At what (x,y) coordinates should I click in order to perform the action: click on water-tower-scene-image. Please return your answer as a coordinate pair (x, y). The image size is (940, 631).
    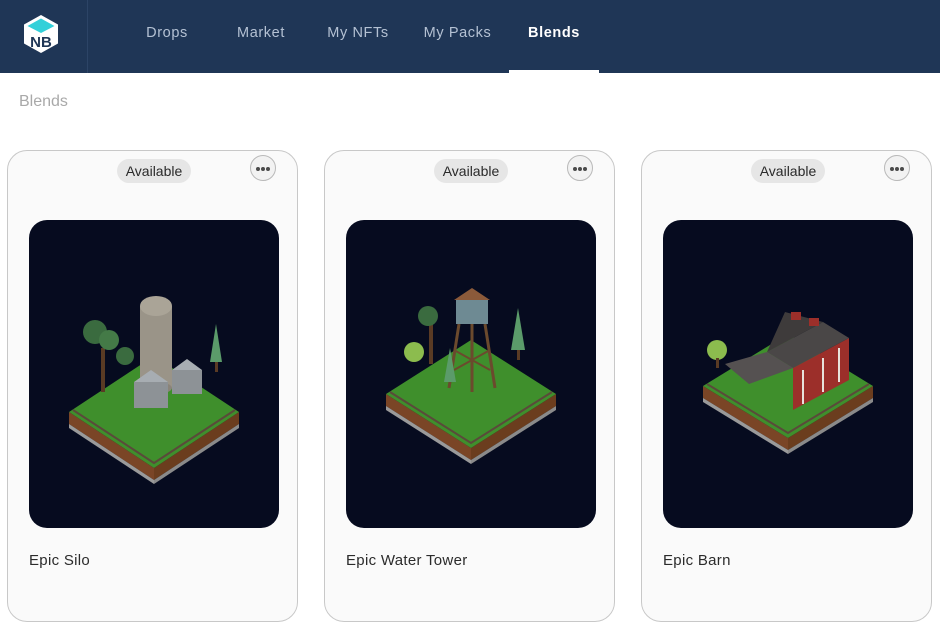
    Looking at the image, I should click on (471, 376).